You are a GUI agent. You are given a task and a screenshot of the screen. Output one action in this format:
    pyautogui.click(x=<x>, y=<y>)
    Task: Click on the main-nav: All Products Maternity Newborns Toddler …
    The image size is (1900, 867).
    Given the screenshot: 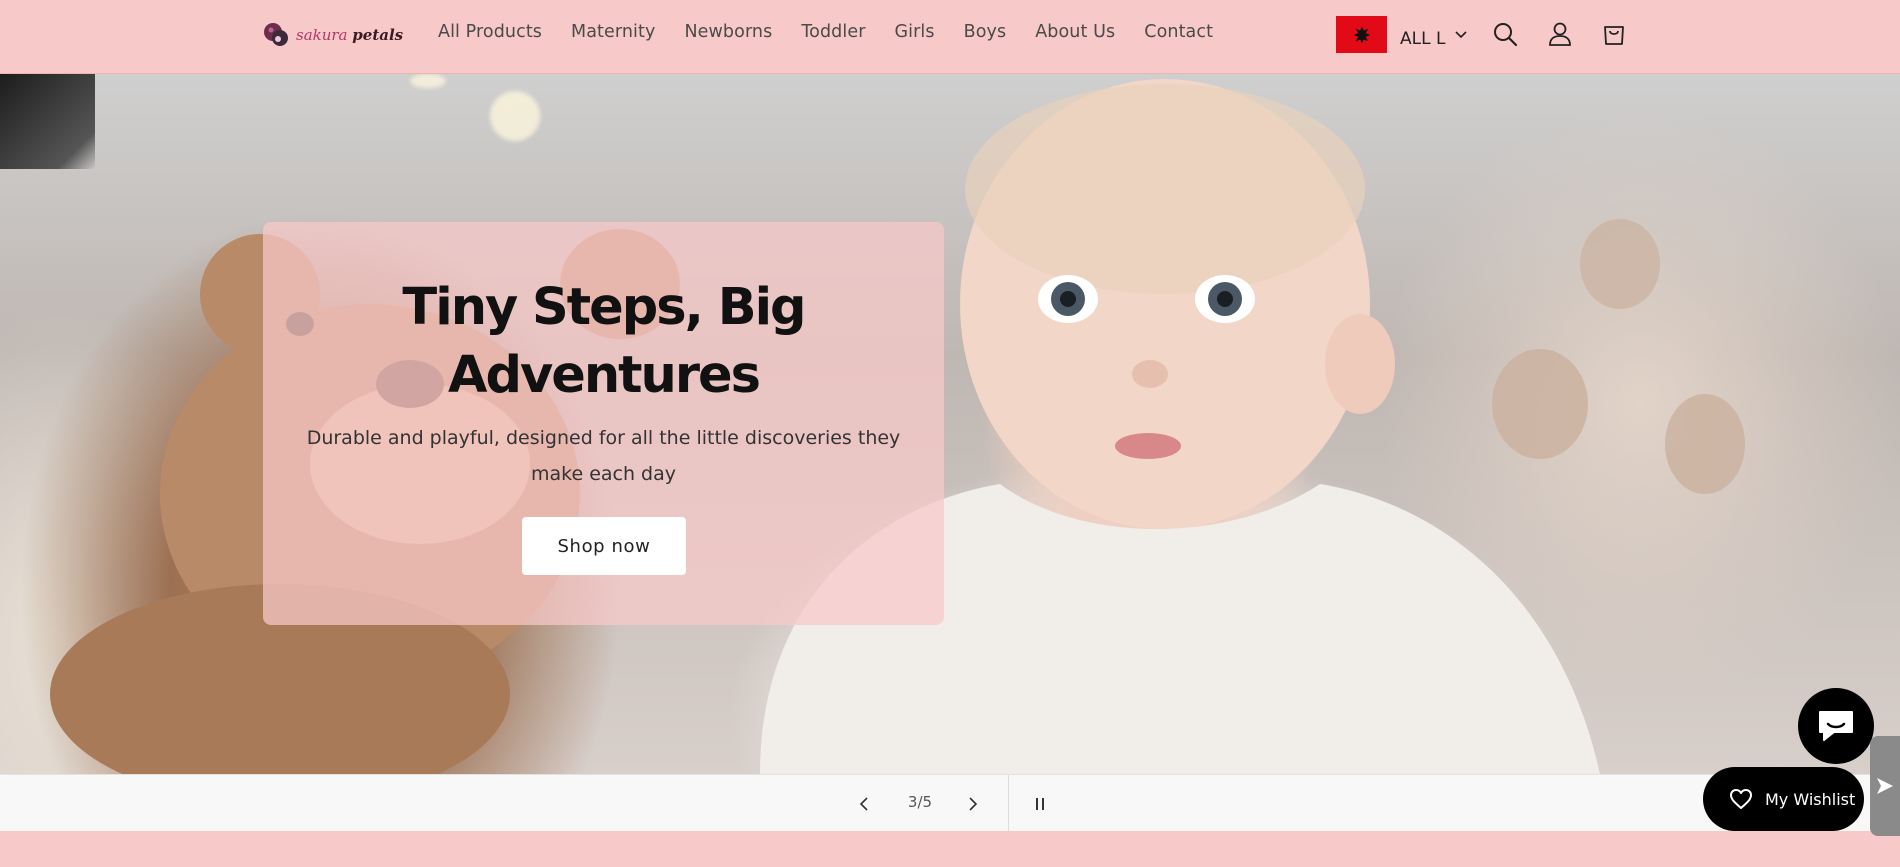 What is the action you would take?
    pyautogui.click(x=840, y=32)
    